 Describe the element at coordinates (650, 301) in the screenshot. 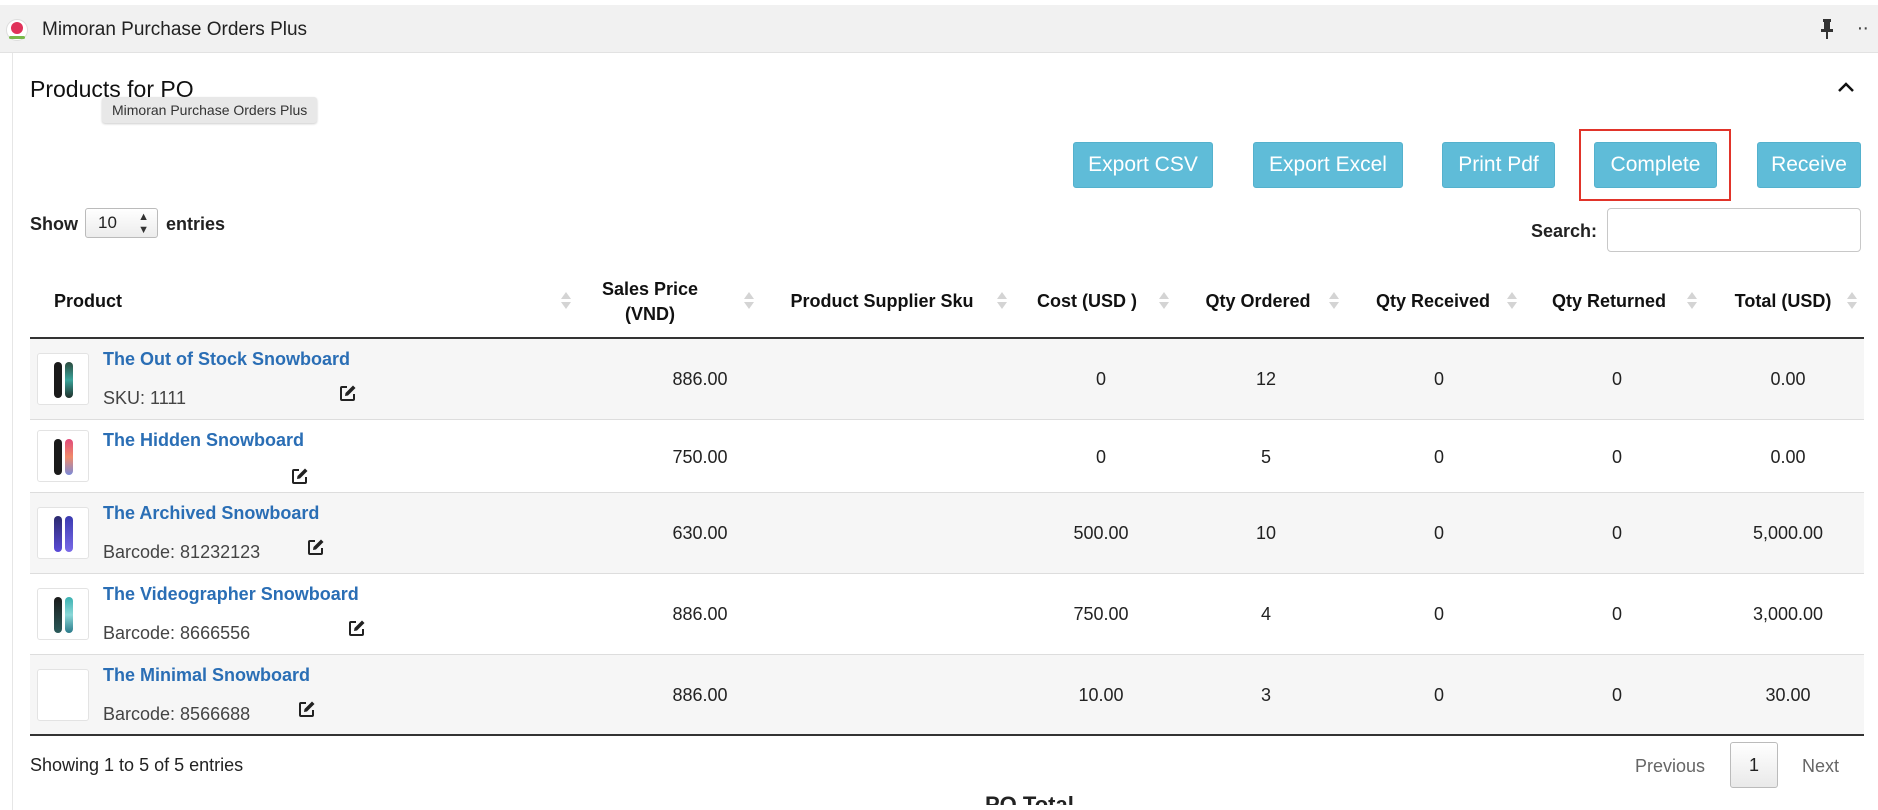

I see `column-sales-price: Sales Price (VND)` at that location.